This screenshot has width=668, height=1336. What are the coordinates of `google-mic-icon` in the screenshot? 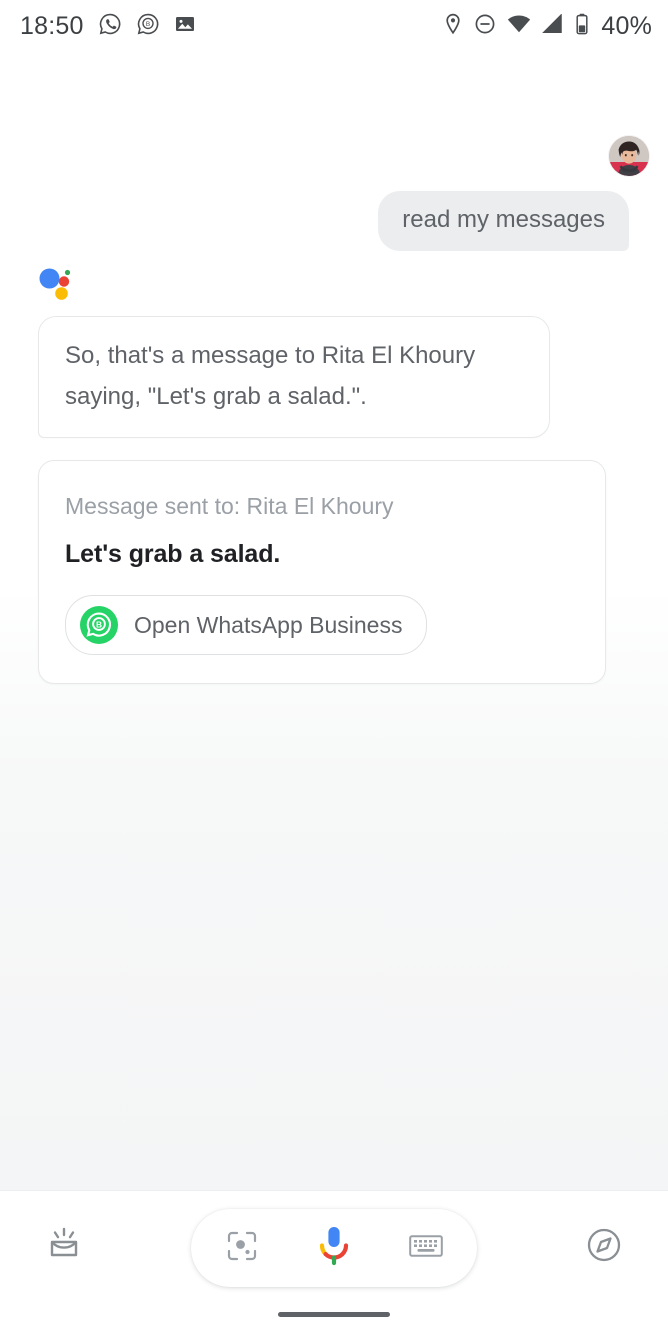 It's located at (334, 1248).